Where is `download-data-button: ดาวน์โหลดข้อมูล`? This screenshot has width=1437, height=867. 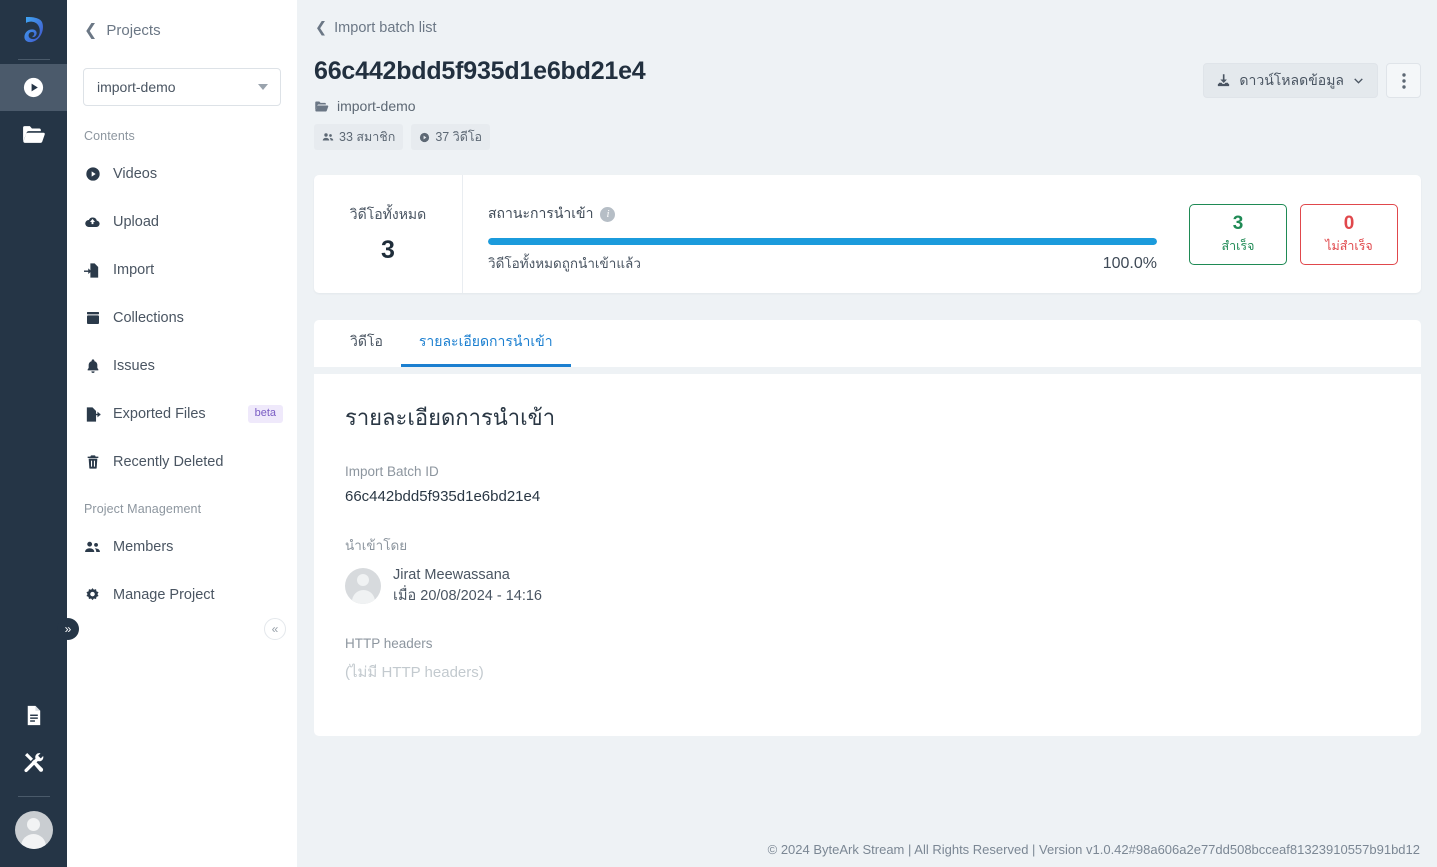 download-data-button: ดาวน์โหลดข้อมูล is located at coordinates (1290, 80).